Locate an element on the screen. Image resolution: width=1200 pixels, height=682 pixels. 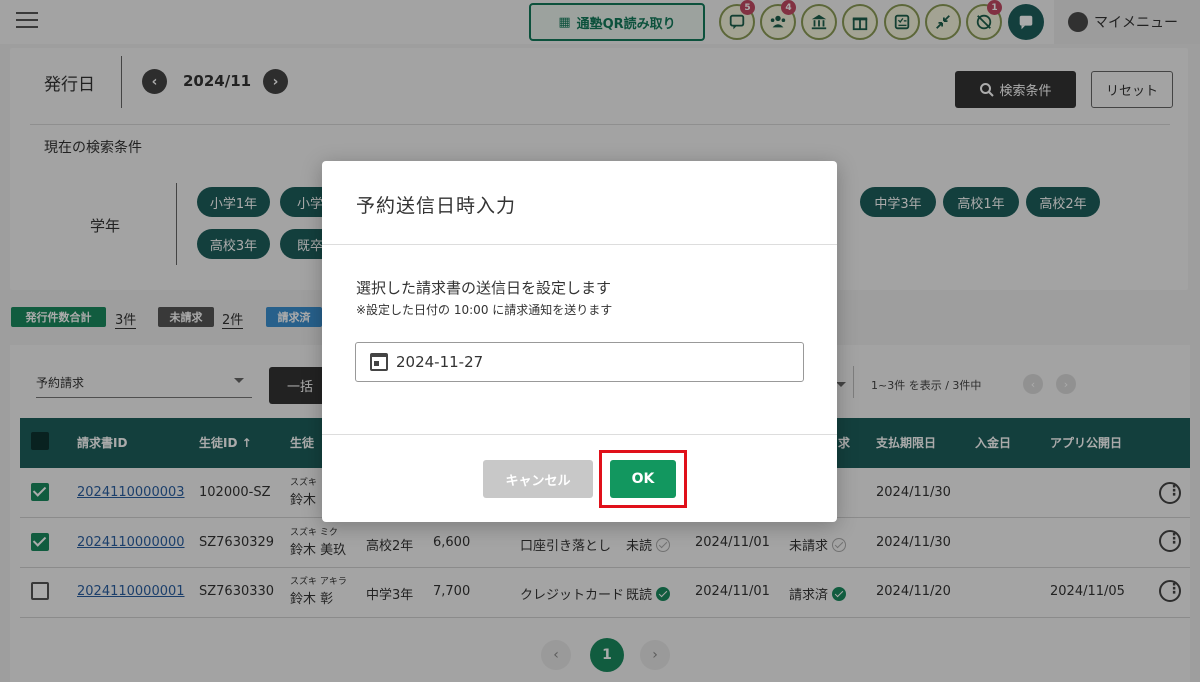
send-date-value: 2024-11-27 is located at coordinates (440, 362).